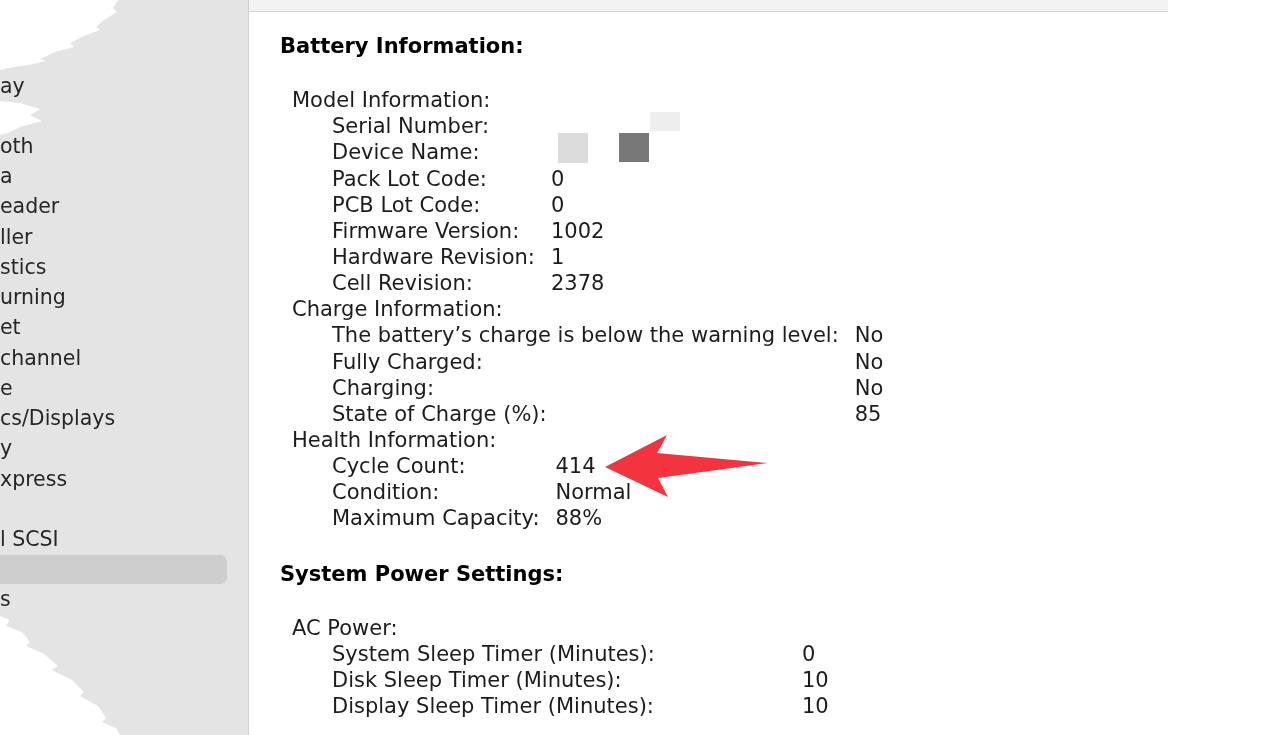  What do you see at coordinates (391, 100) in the screenshot?
I see `group-heading: Model Information:` at bounding box center [391, 100].